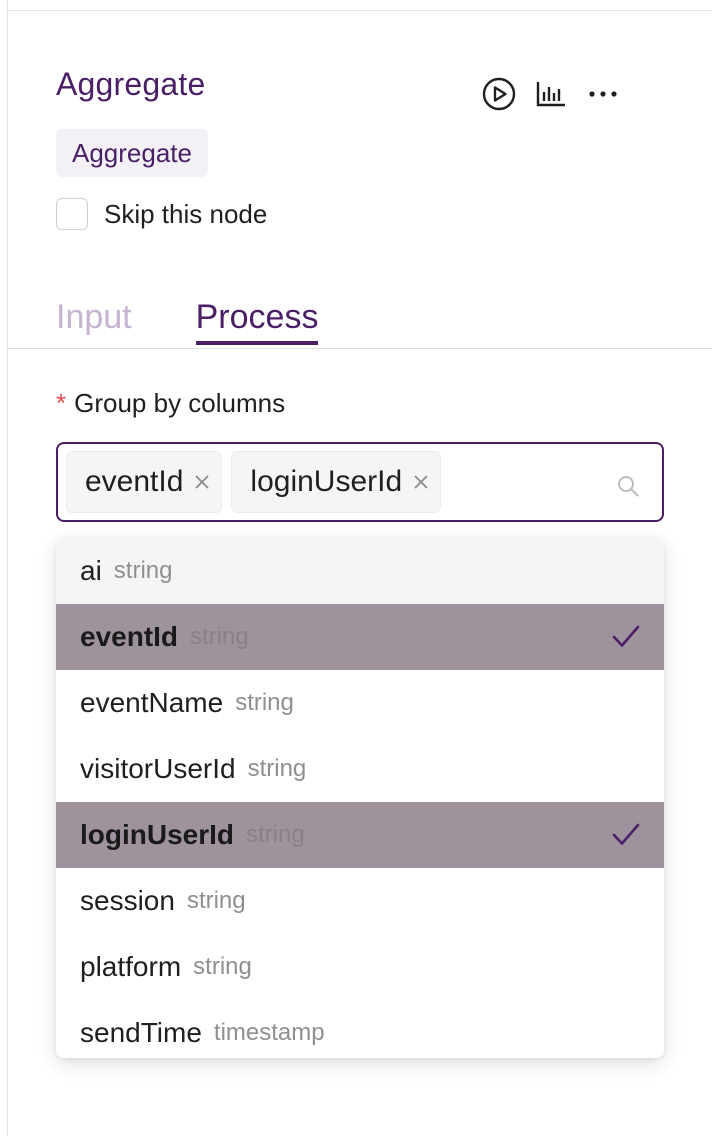 This screenshot has width=712, height=1136. Describe the element at coordinates (186, 213) in the screenshot. I see `skip-node-label: Skip this node` at that location.